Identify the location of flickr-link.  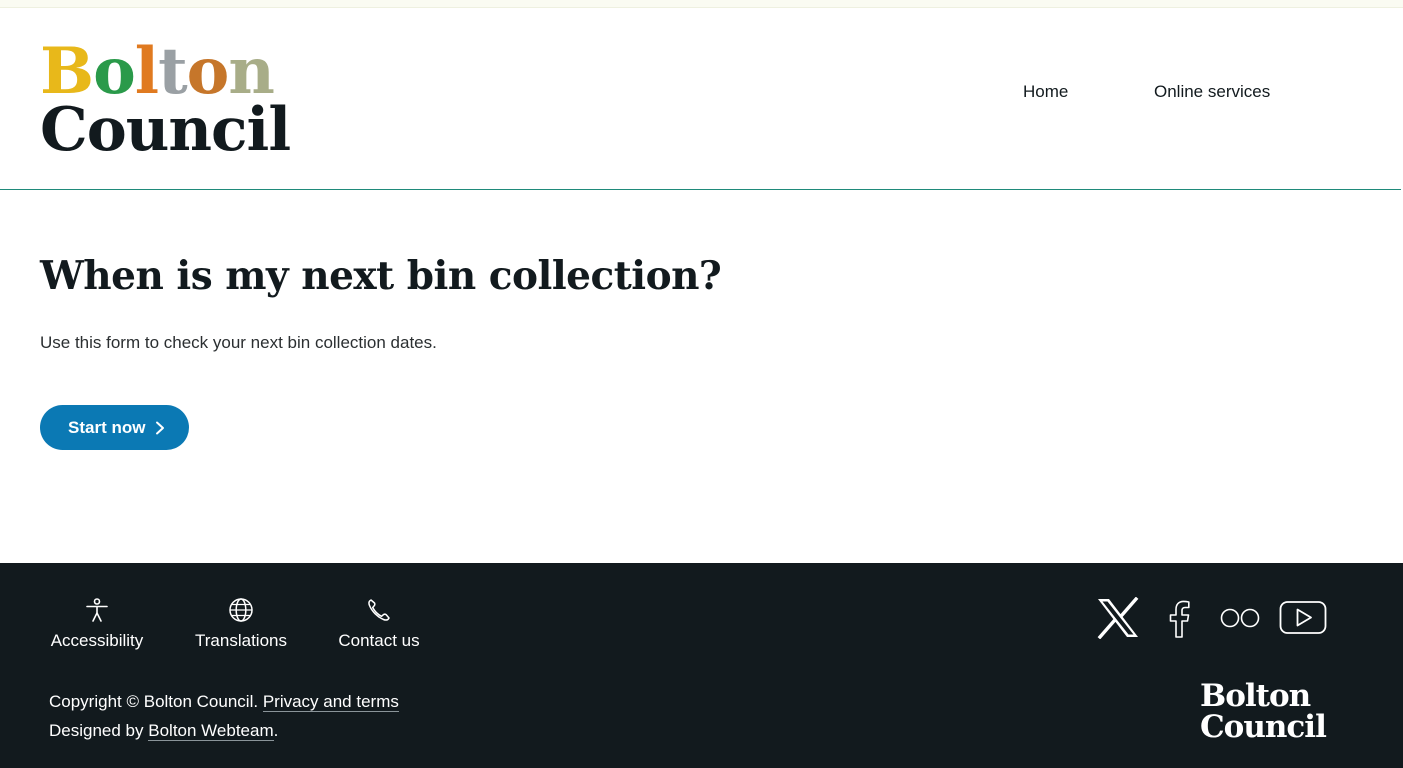
(1241, 618).